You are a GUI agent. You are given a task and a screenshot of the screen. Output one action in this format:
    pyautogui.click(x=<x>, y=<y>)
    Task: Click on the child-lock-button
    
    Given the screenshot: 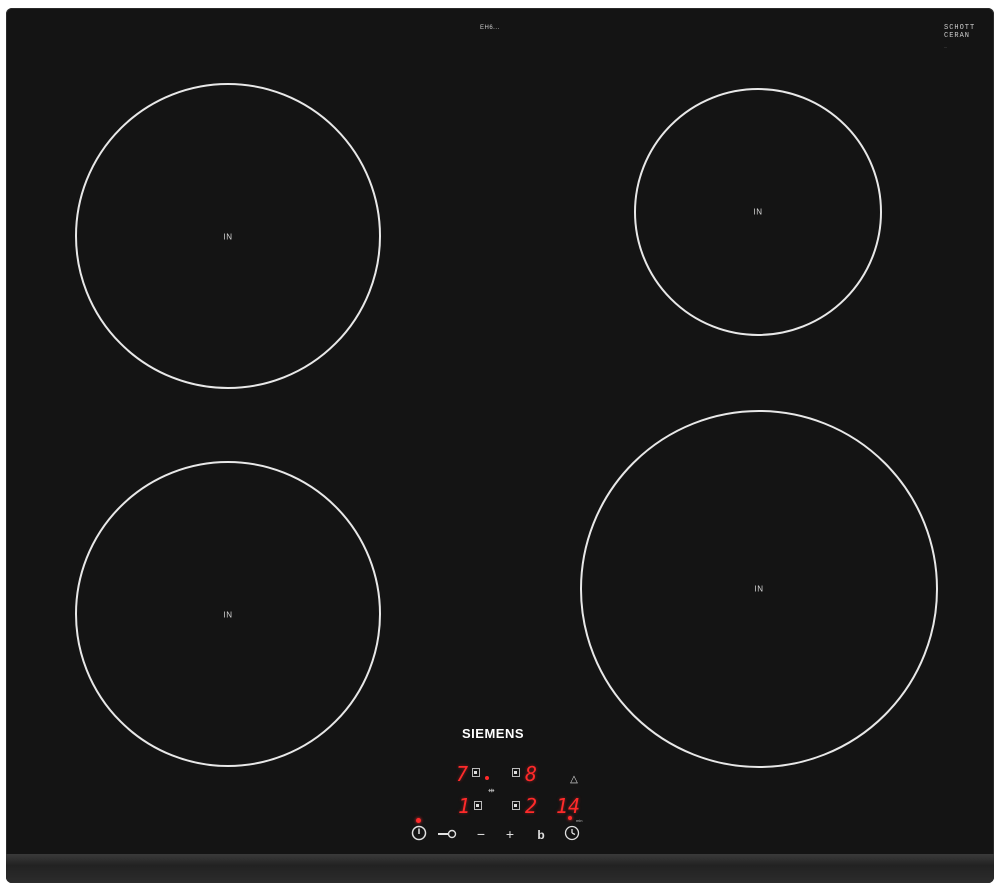 What is the action you would take?
    pyautogui.click(x=448, y=834)
    